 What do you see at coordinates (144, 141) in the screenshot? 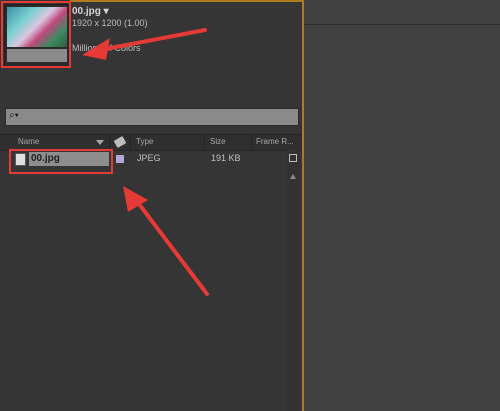
I see `column-header-type: Type` at bounding box center [144, 141].